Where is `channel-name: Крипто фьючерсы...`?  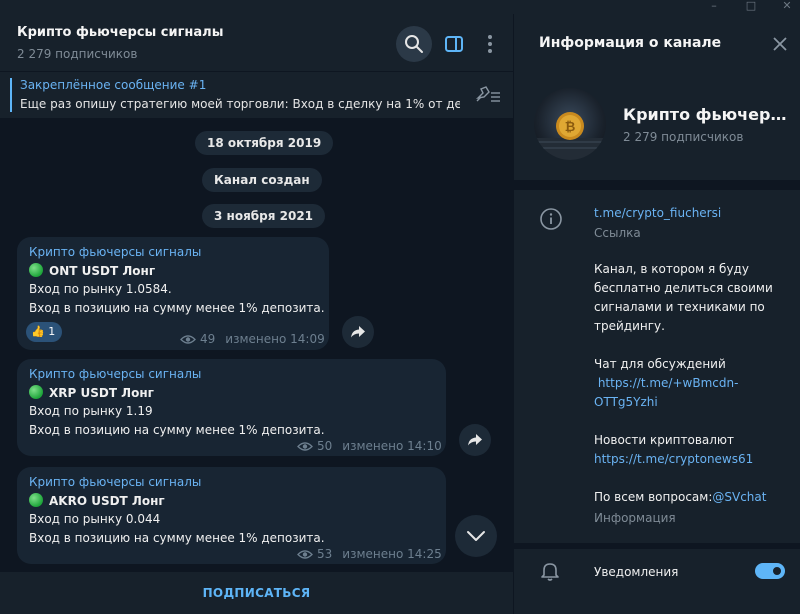
channel-name: Крипто фьючерсы... is located at coordinates (708, 114).